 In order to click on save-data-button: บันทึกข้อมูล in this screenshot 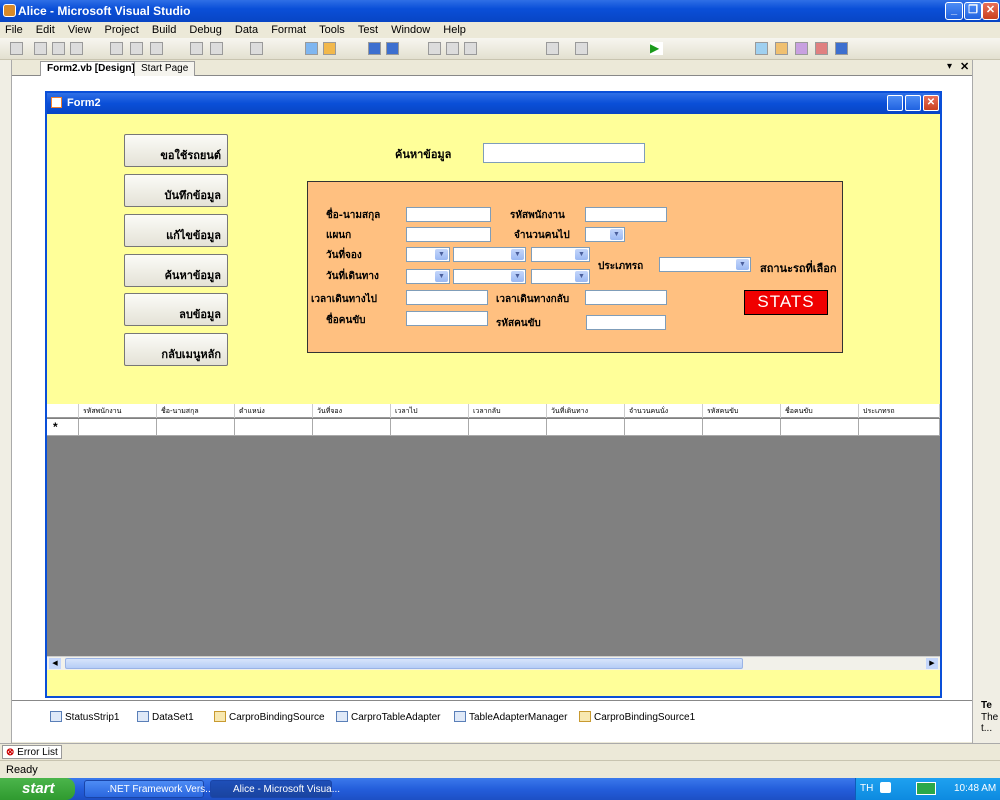, I will do `click(176, 190)`.